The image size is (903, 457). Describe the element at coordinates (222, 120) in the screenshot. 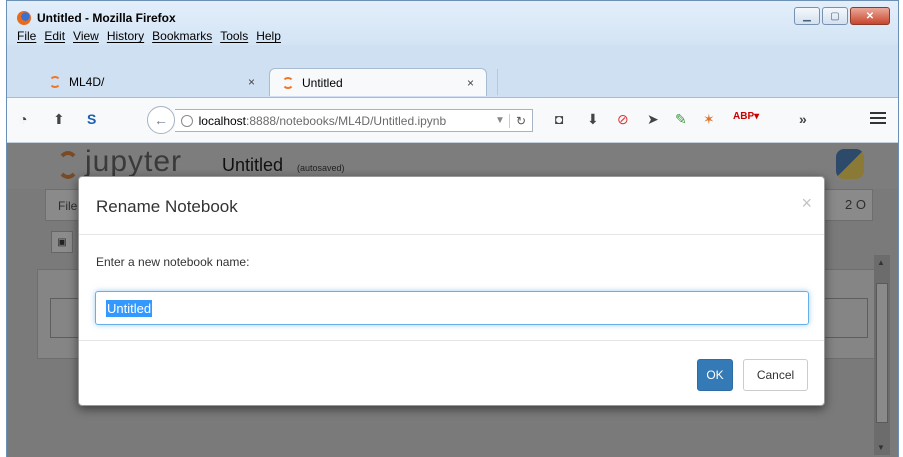

I see `url-host: localhost` at that location.